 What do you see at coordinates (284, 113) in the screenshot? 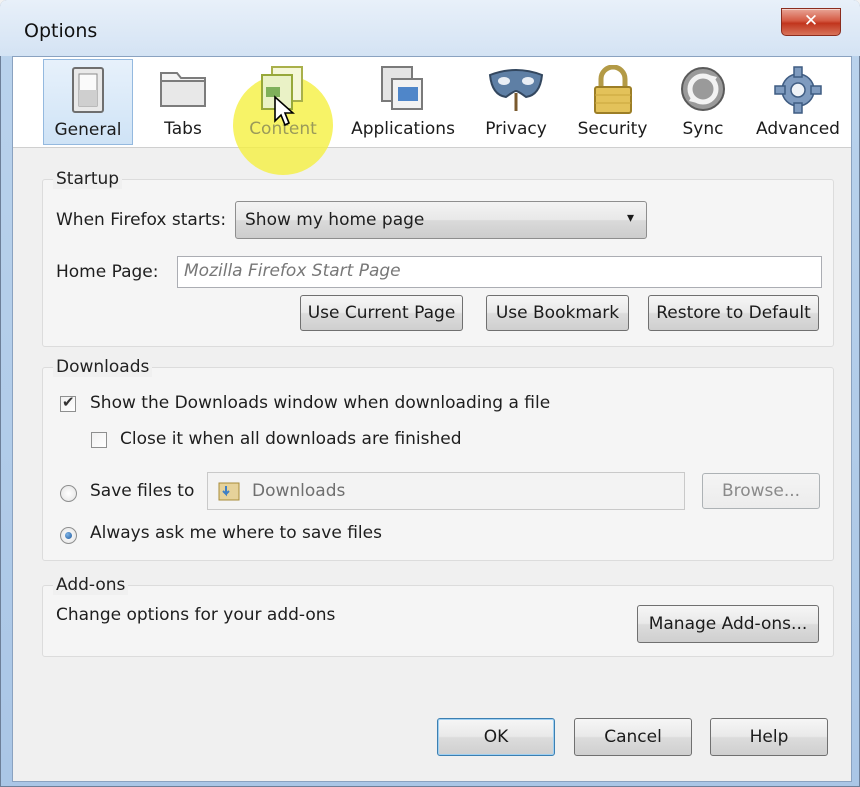
I see `mouse-pointer-icon` at bounding box center [284, 113].